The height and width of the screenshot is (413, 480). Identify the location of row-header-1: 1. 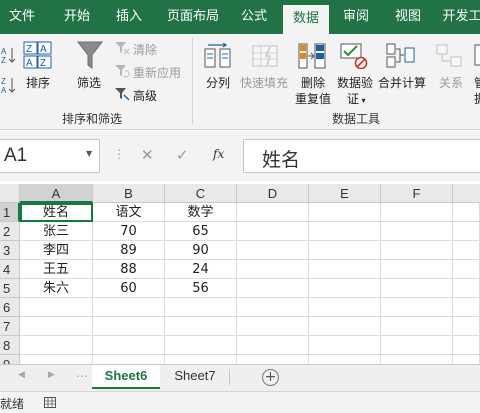
(10, 212).